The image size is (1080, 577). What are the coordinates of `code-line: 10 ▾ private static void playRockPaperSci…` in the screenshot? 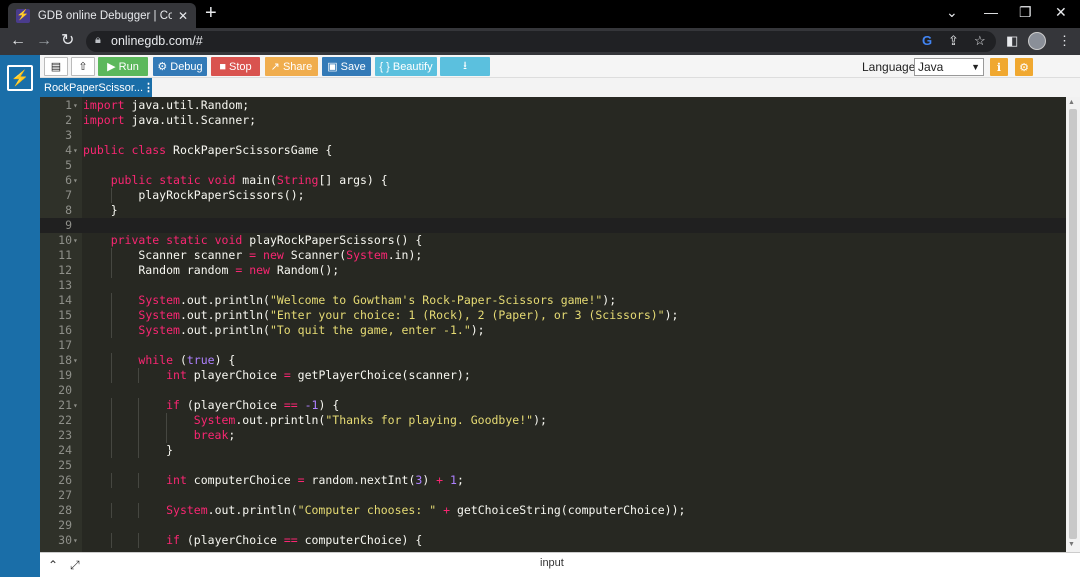 It's located at (553, 240).